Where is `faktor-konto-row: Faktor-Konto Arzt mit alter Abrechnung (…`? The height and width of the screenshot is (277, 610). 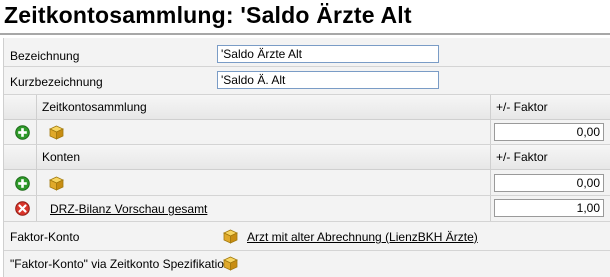
faktor-konto-row: Faktor-Konto Arzt mit alter Abrechnung (… is located at coordinates (307, 236).